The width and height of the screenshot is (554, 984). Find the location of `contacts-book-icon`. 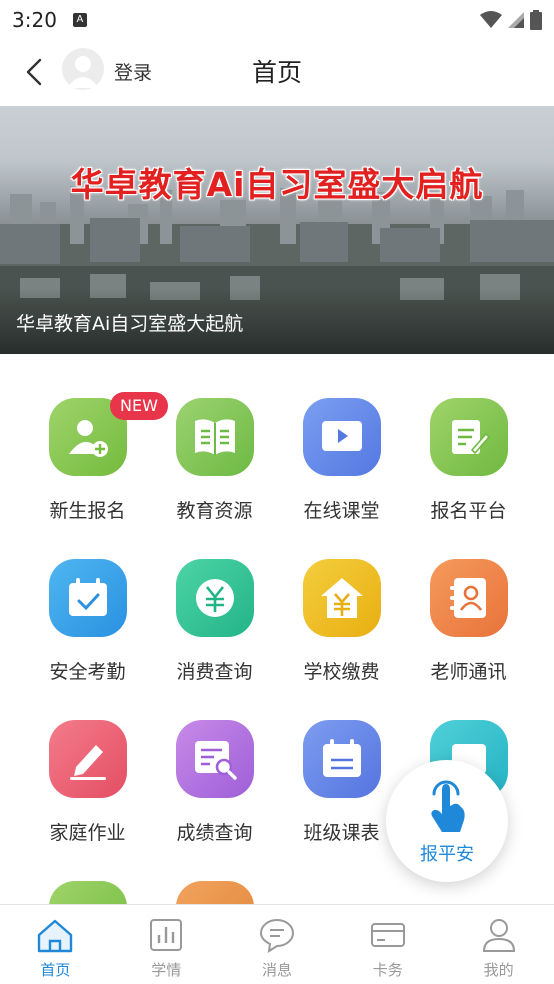

contacts-book-icon is located at coordinates (469, 598).